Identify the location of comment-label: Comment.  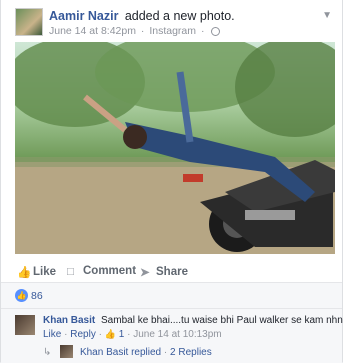
(110, 271).